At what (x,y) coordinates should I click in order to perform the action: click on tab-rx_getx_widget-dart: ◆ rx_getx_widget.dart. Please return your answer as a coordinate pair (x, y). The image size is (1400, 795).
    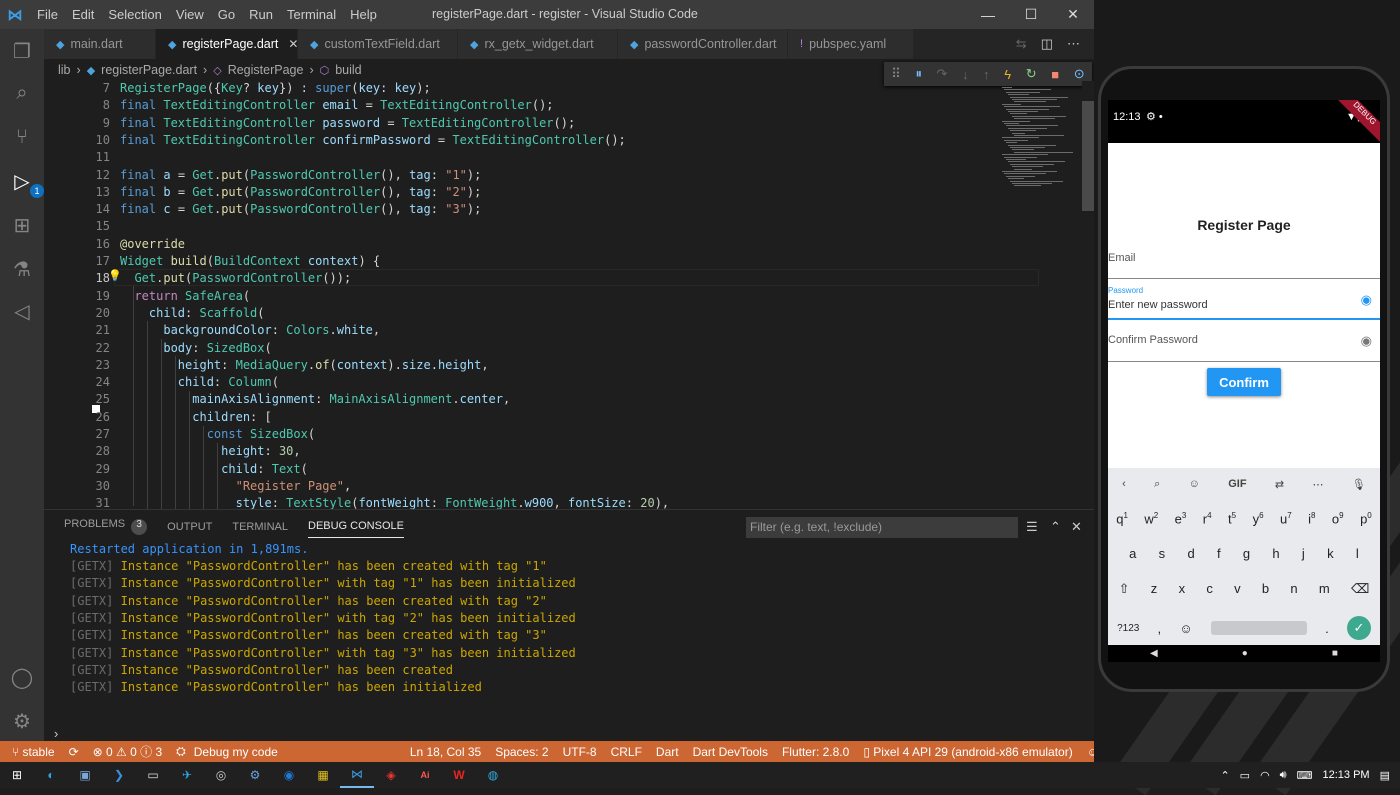
    Looking at the image, I should click on (538, 44).